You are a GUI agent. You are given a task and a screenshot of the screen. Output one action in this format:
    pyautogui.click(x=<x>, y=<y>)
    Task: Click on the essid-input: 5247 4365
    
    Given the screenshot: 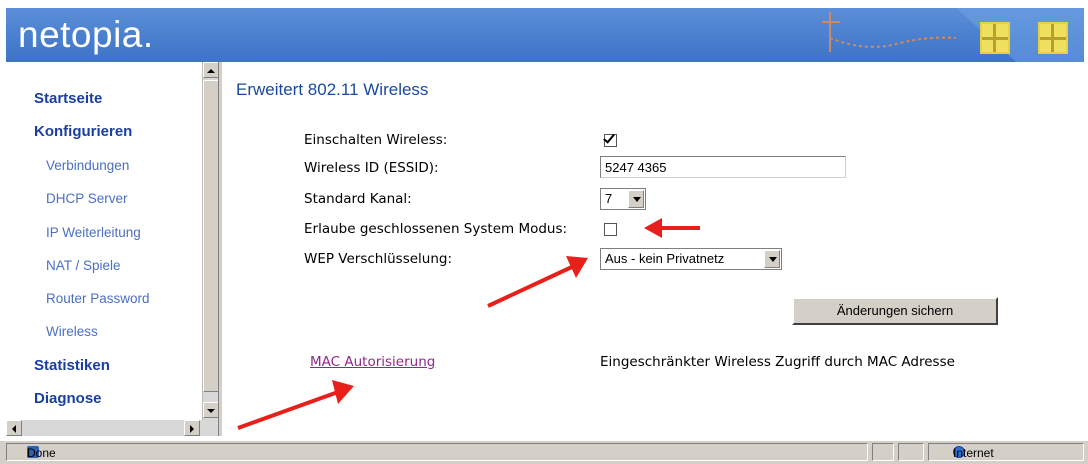 What is the action you would take?
    pyautogui.click(x=723, y=167)
    